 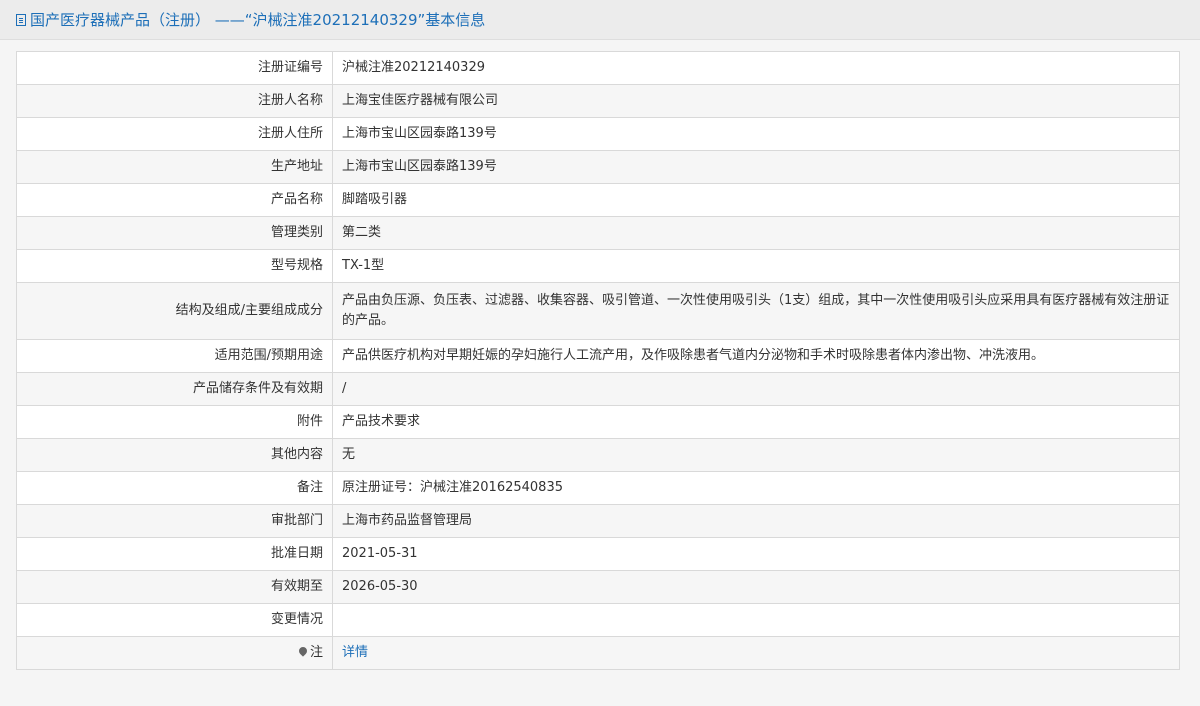 I want to click on table-row: 其他内容 无, so click(x=598, y=455).